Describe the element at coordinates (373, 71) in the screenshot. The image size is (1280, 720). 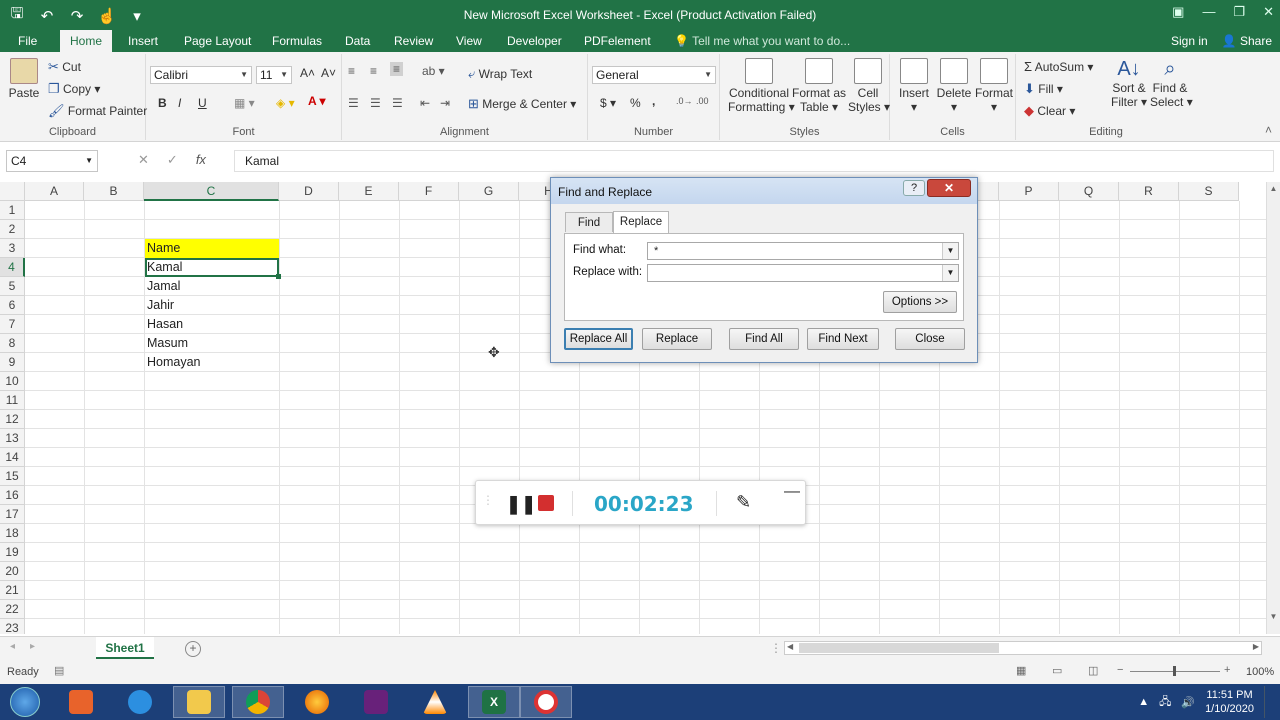
I see `align-middle-icon: ≡` at that location.